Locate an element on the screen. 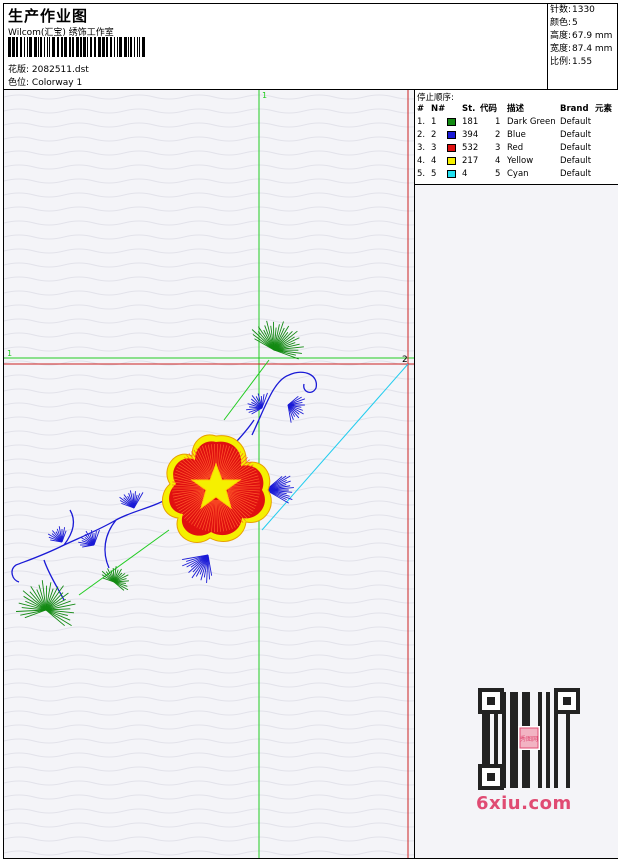 The image size is (620, 861). marker-h1: 1 is located at coordinates (9, 353).